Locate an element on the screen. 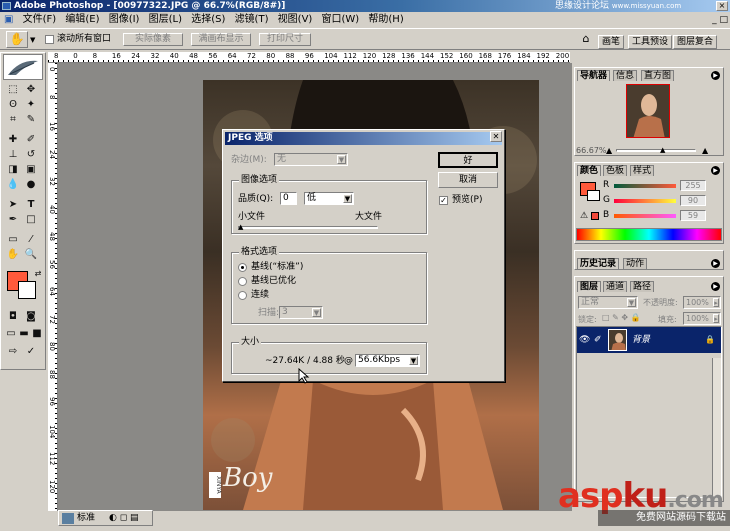 Image resolution: width=730 pixels, height=531 pixels. palette-well-icon: ⌂ is located at coordinates (586, 39).